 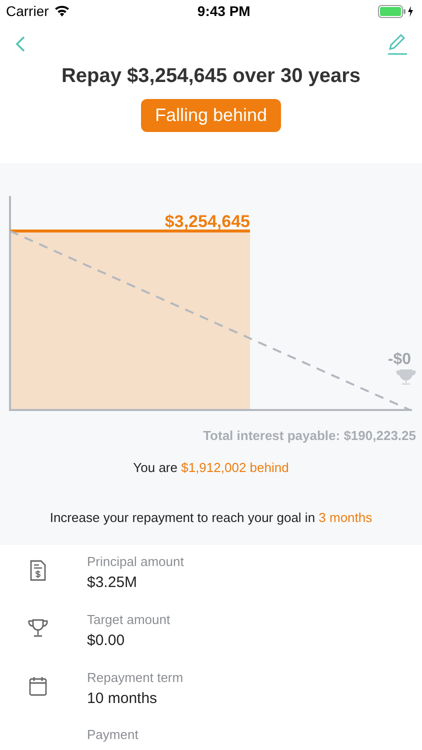 I want to click on detail-value: 10 months, so click(x=122, y=699).